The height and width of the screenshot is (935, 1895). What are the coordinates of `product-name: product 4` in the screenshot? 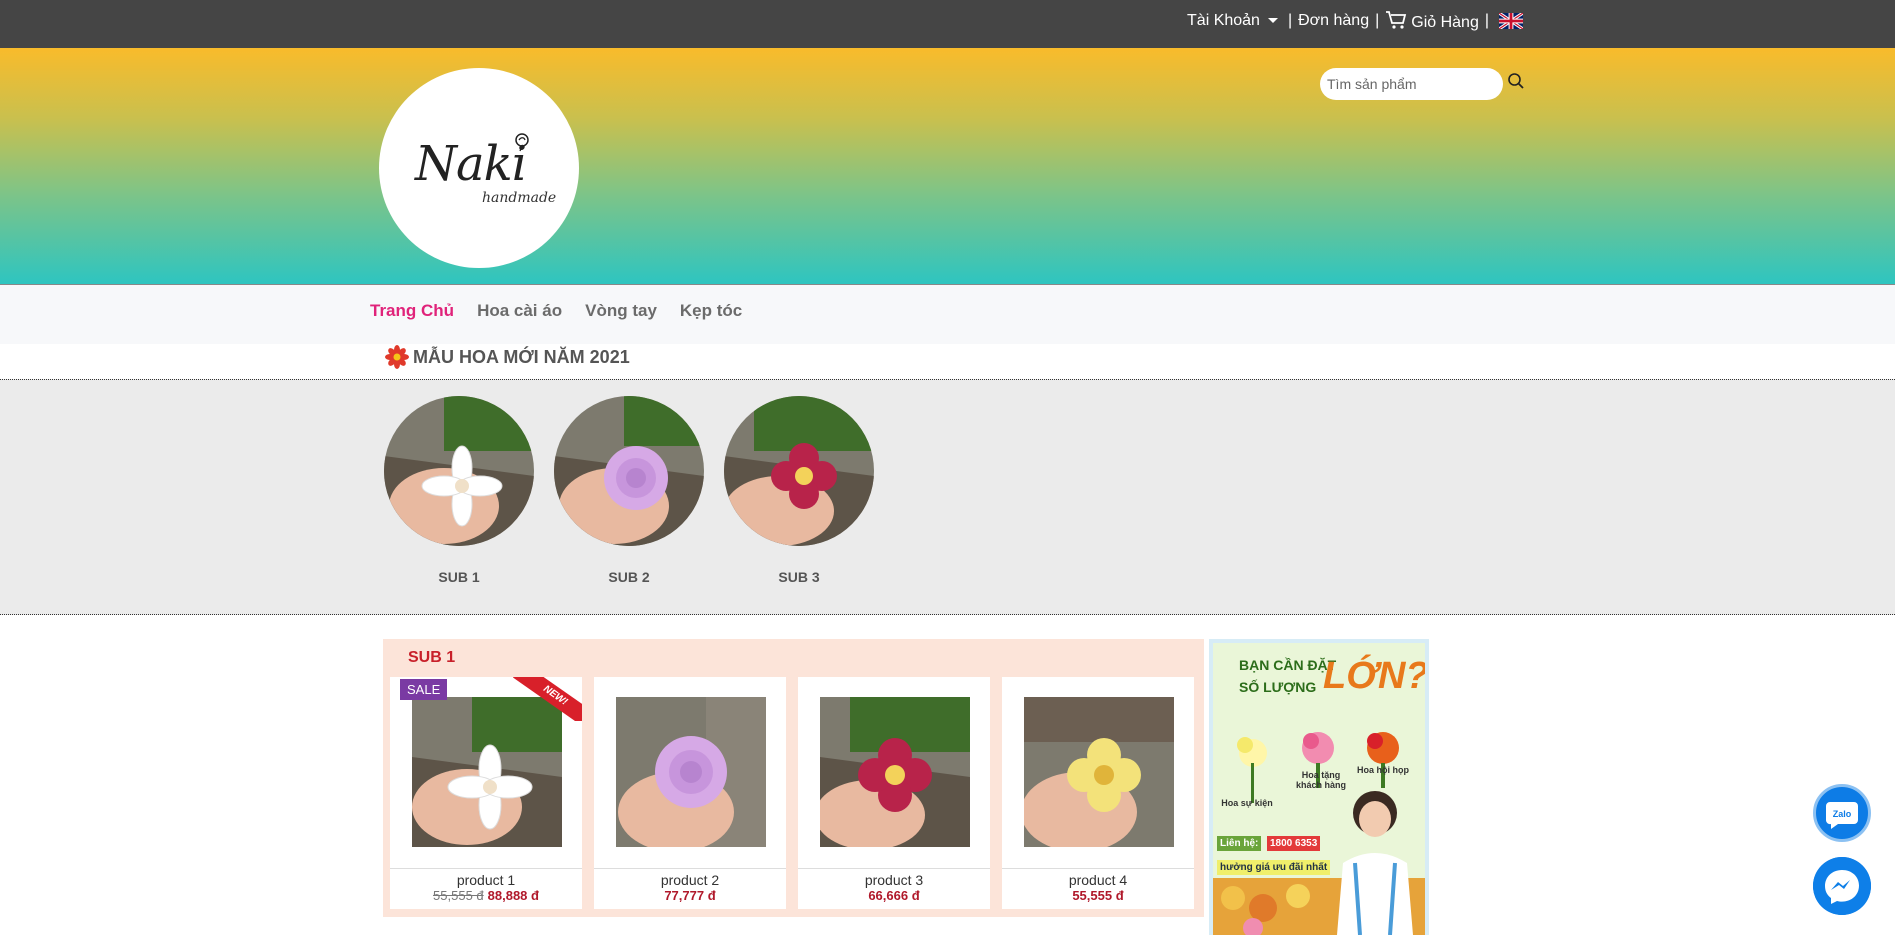 It's located at (1098, 878).